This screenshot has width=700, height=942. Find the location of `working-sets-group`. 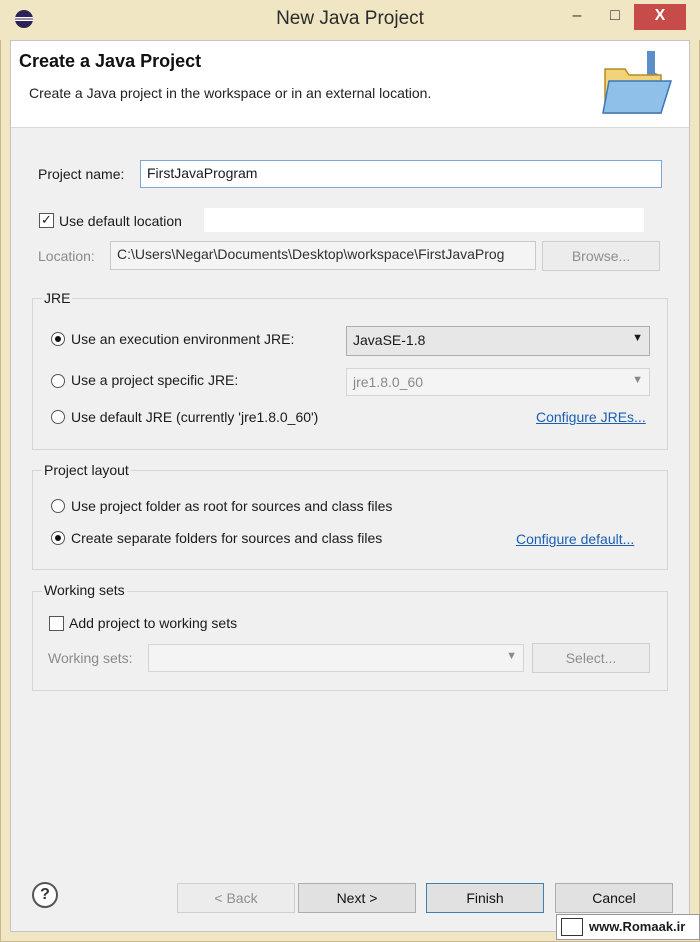

working-sets-group is located at coordinates (350, 641).